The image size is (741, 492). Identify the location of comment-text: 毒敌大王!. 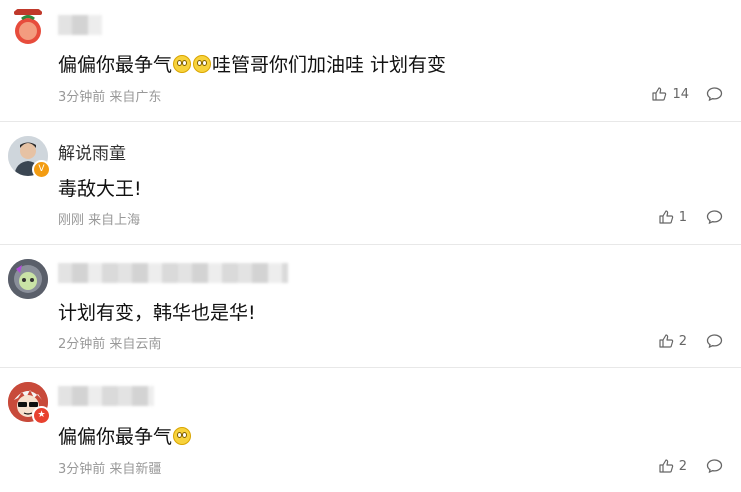
(100, 189).